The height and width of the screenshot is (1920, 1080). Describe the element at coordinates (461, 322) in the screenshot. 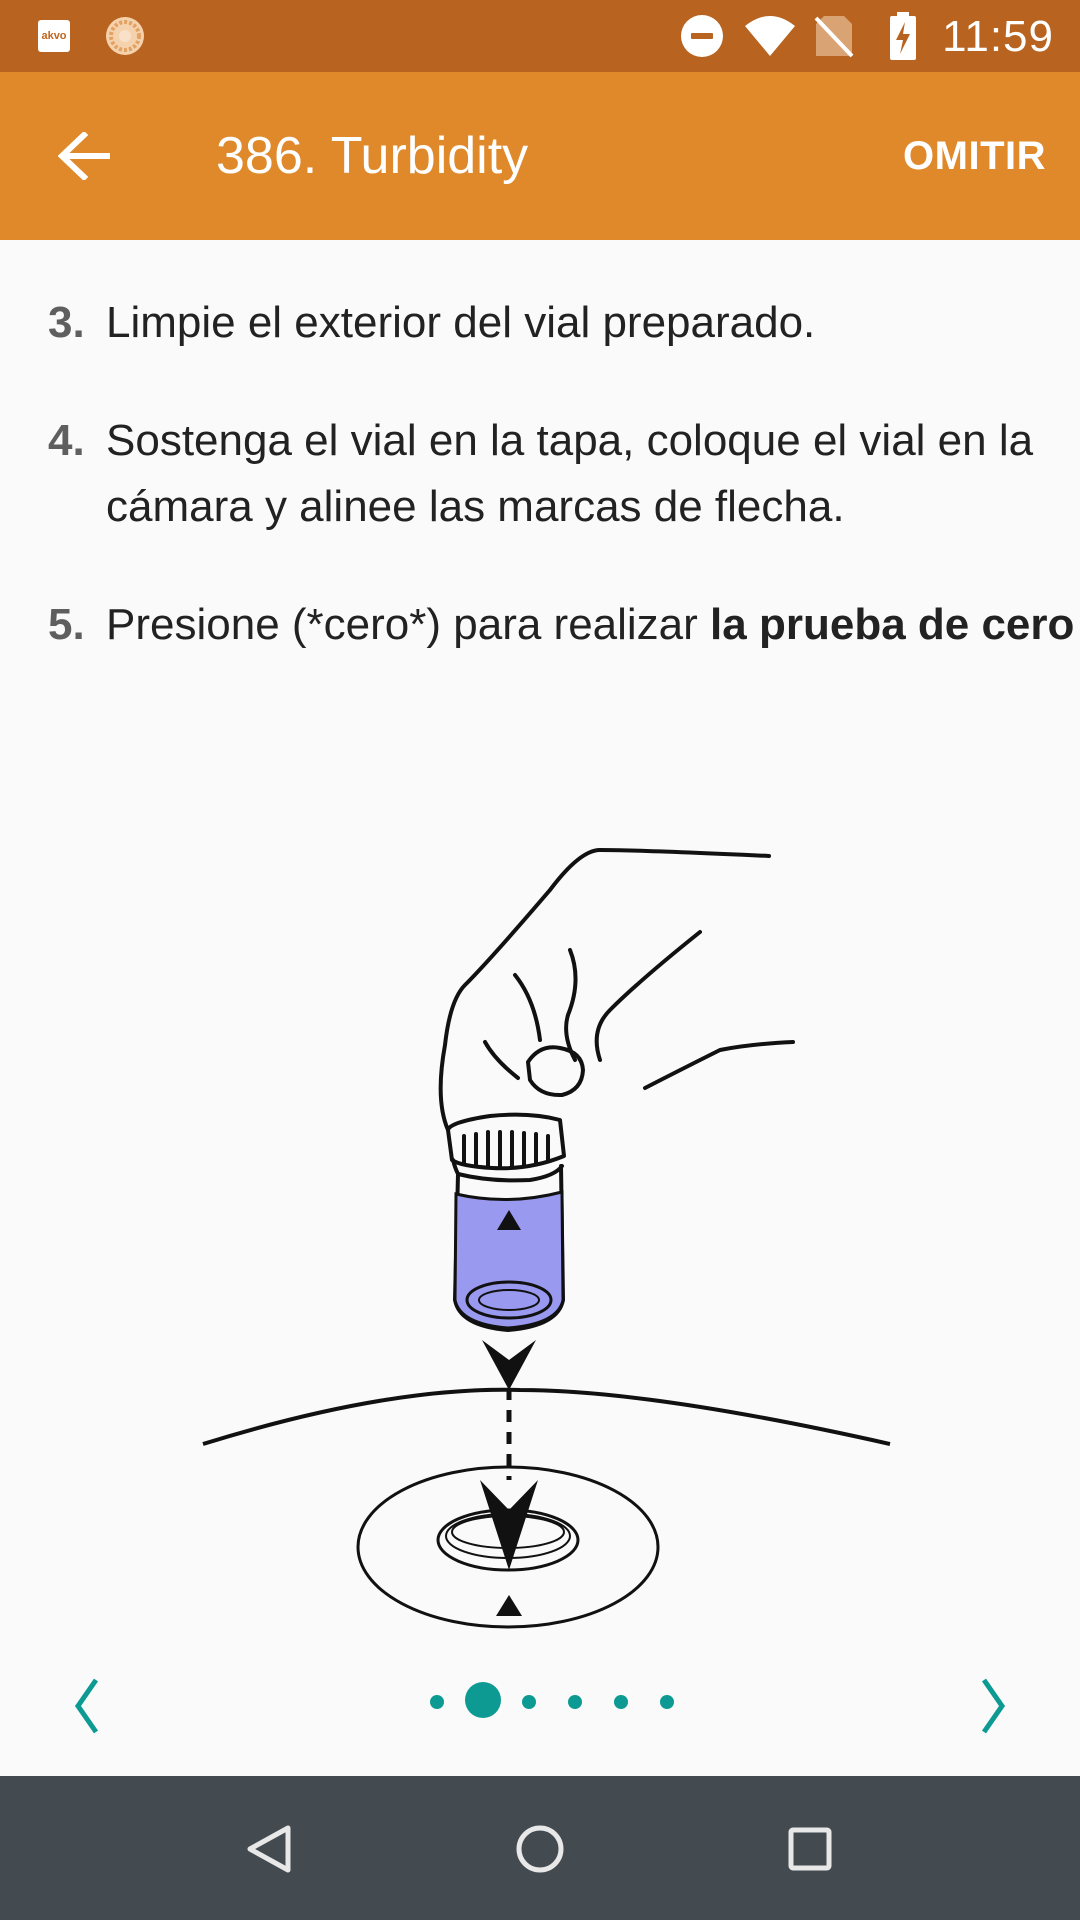

I see `step-text: Limpie el exterior del vial preparado.` at that location.